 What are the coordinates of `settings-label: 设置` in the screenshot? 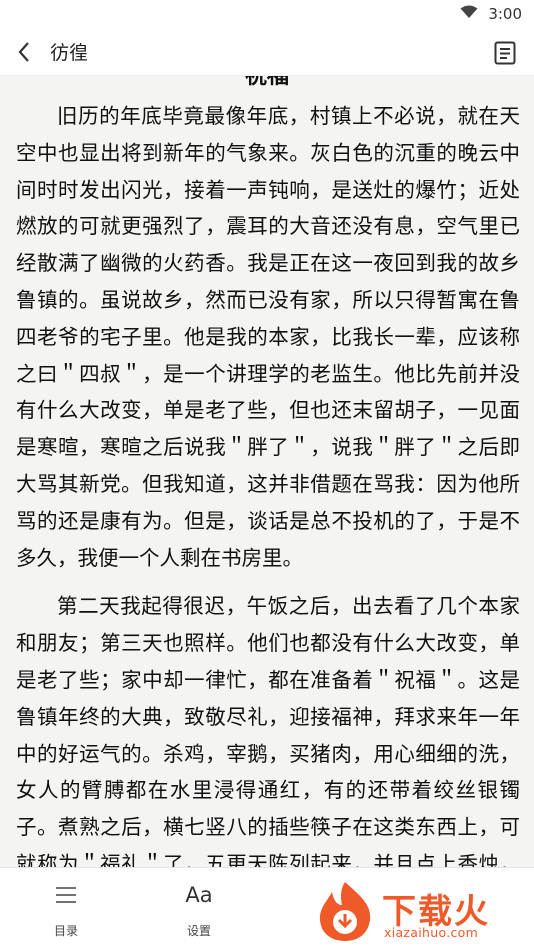 It's located at (198, 931).